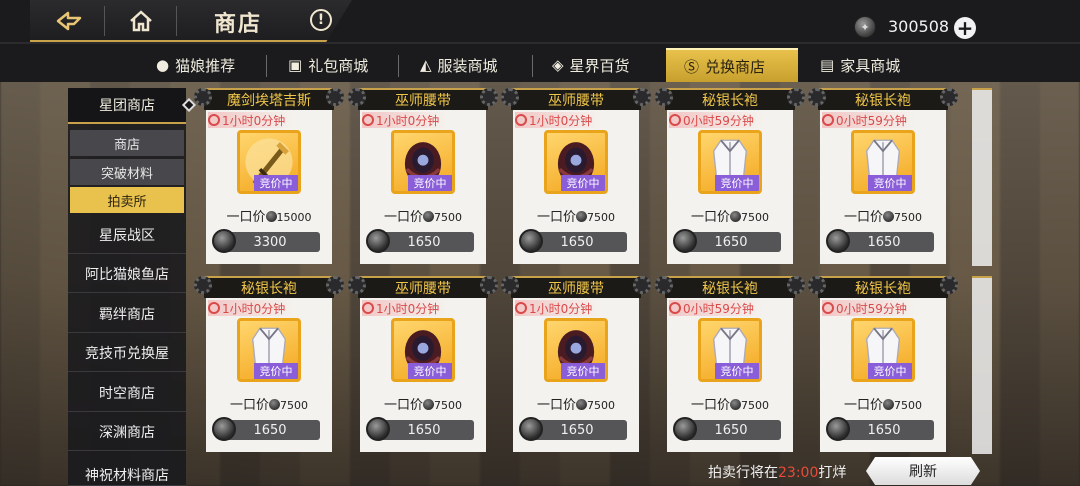  I want to click on plus-icon: +, so click(965, 28).